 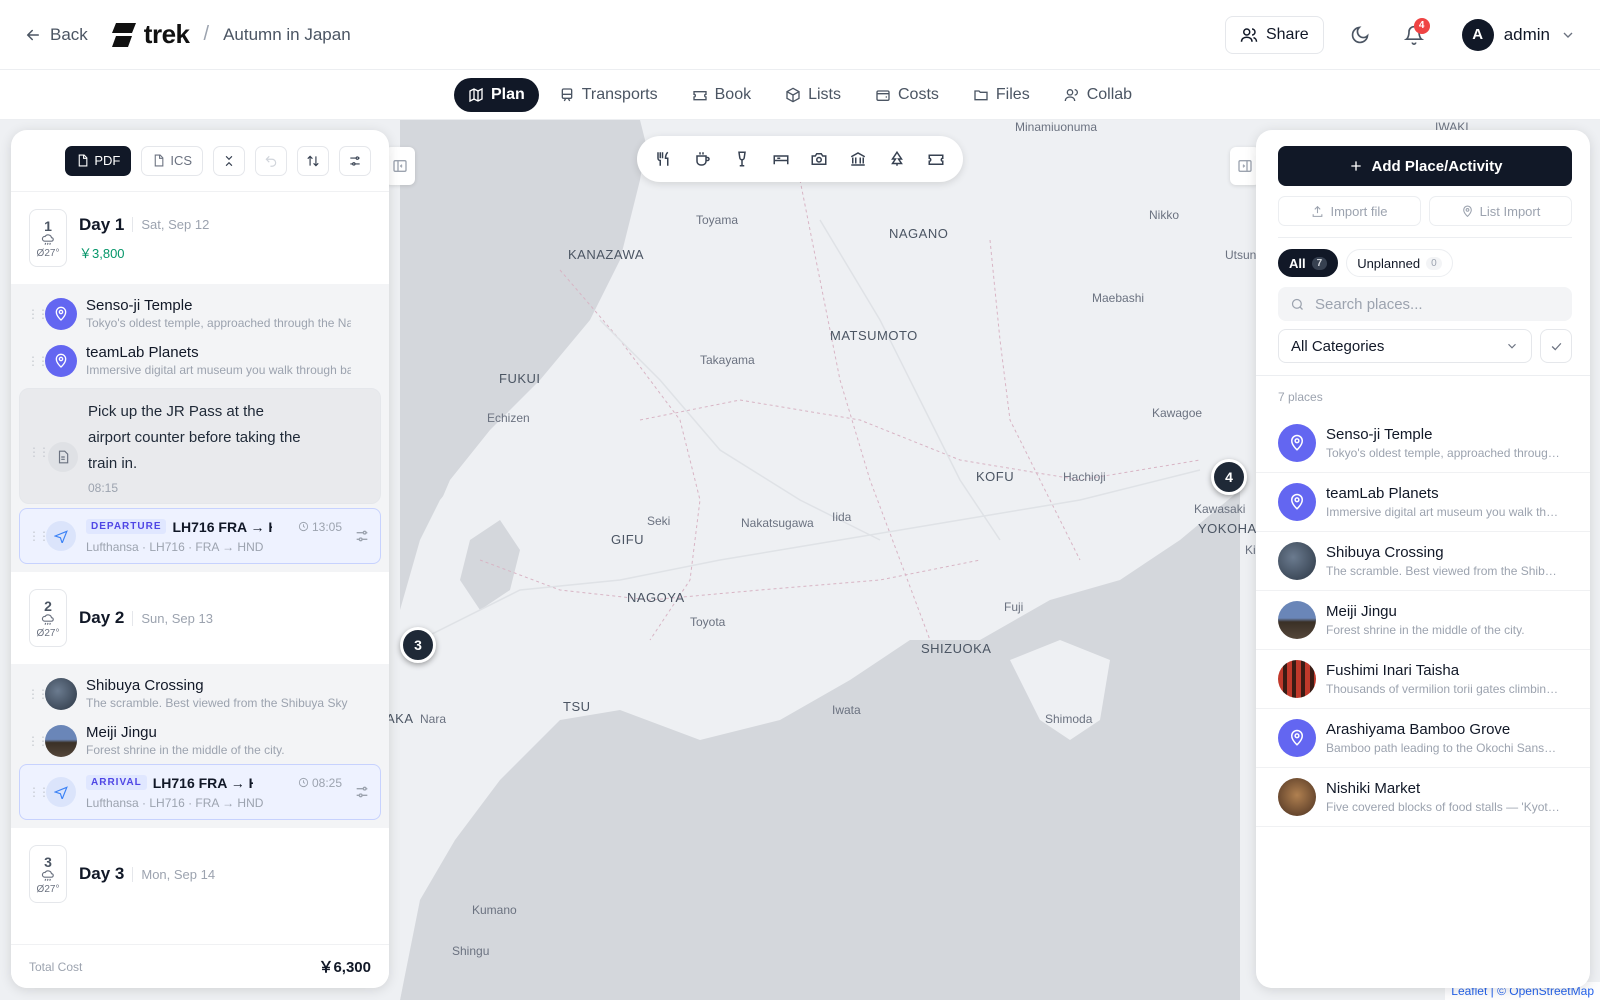 What do you see at coordinates (1118, 298) in the screenshot?
I see `map-label-city: Maebashi` at bounding box center [1118, 298].